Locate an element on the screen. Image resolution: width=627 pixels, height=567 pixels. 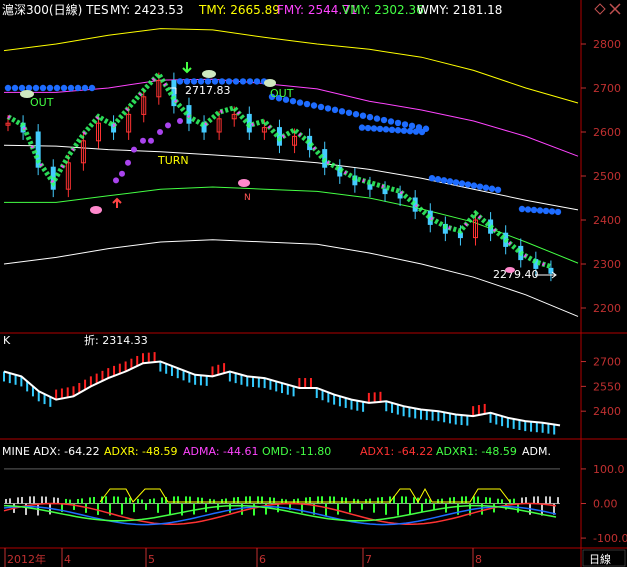
axis-tick-label: 0.00 is located at coordinates (605, 504).